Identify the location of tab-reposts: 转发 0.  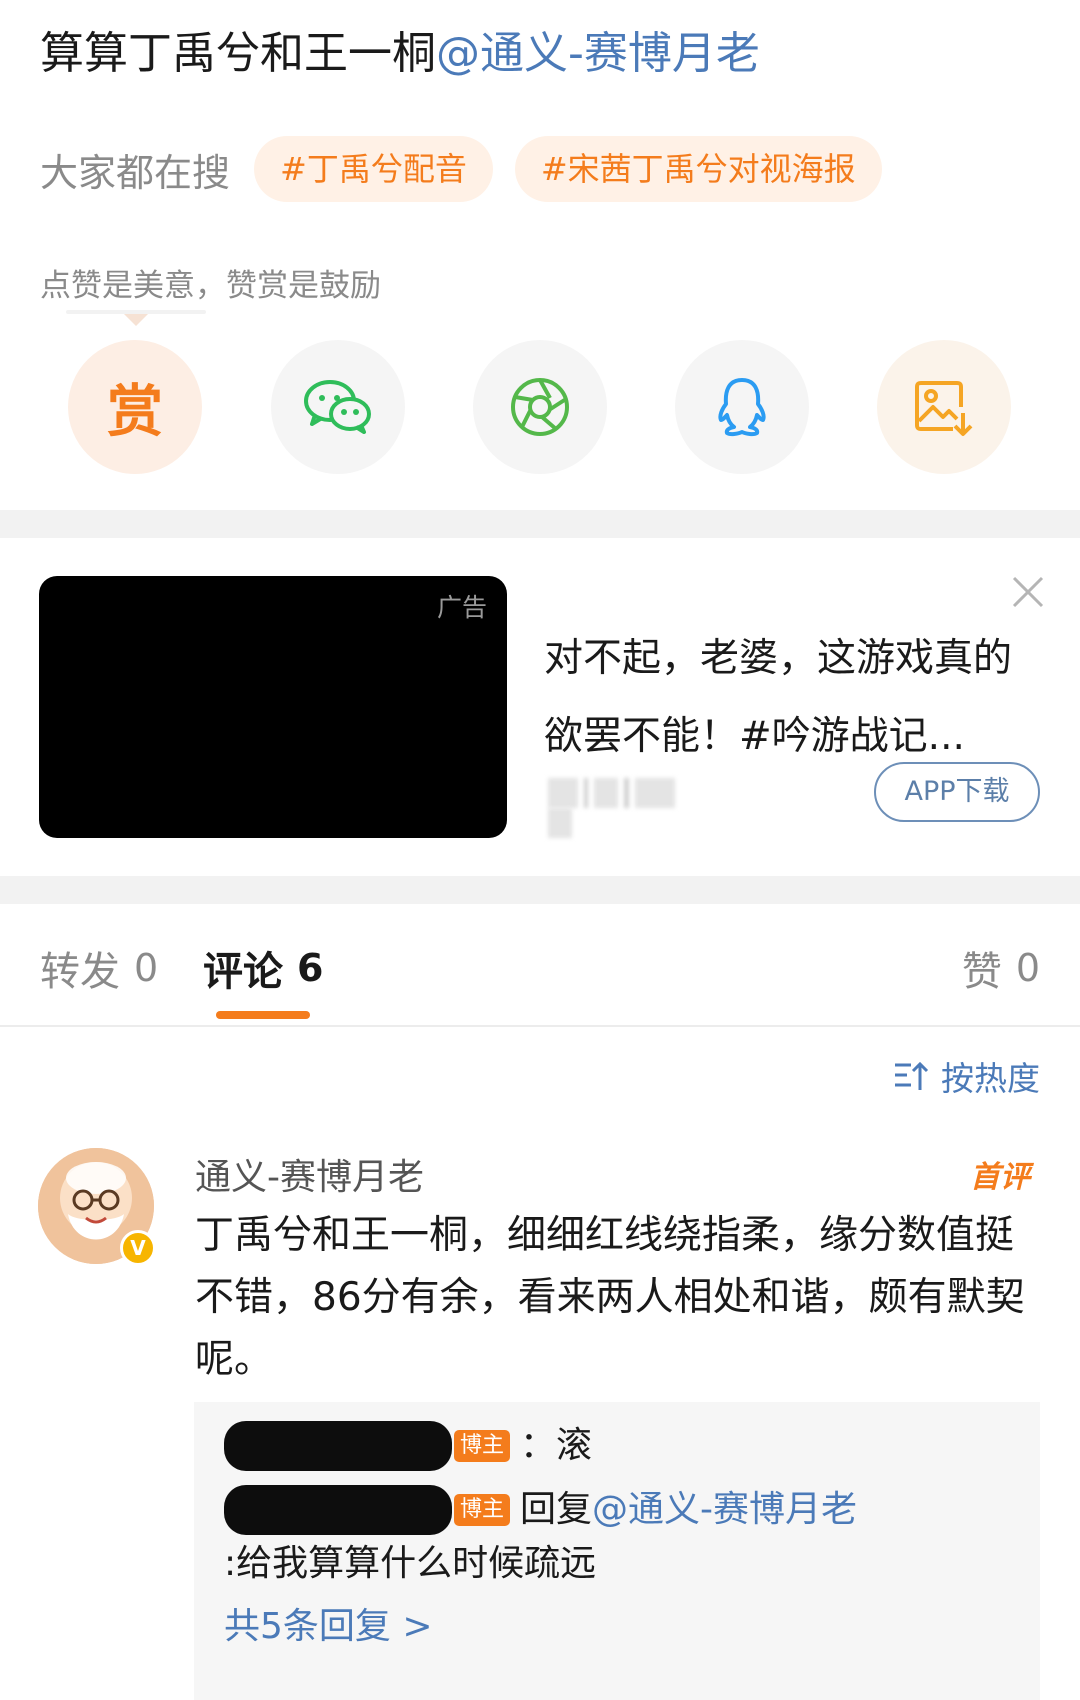
(99, 968).